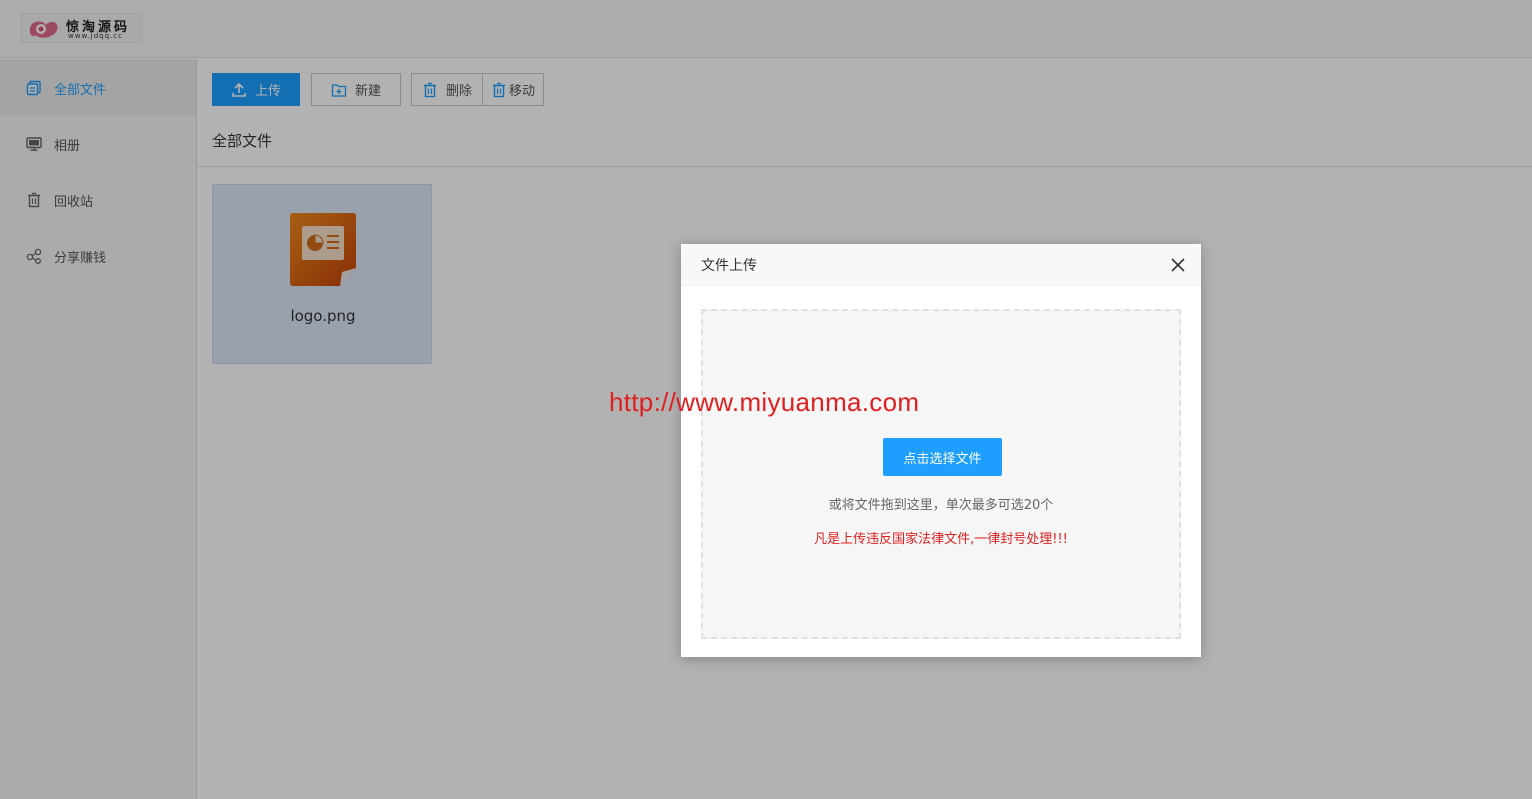  Describe the element at coordinates (764, 402) in the screenshot. I see `watermark-url: http://www.miyuanma.com` at that location.